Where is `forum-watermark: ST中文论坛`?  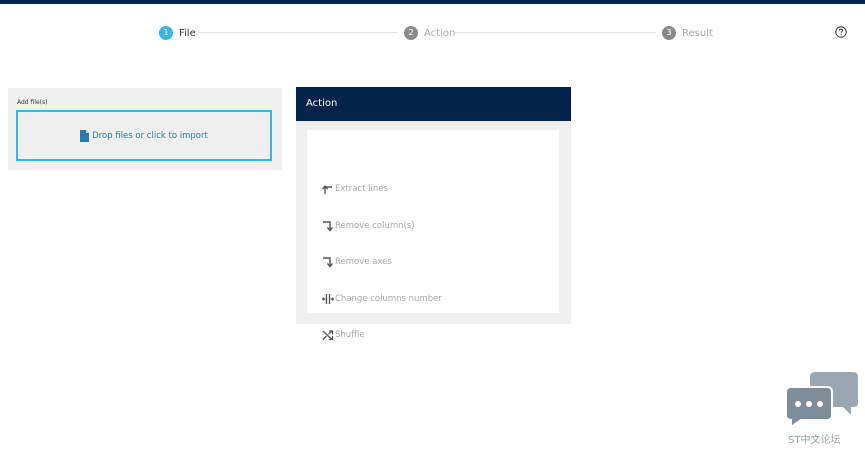
forum-watermark: ST中文论坛 is located at coordinates (822, 410).